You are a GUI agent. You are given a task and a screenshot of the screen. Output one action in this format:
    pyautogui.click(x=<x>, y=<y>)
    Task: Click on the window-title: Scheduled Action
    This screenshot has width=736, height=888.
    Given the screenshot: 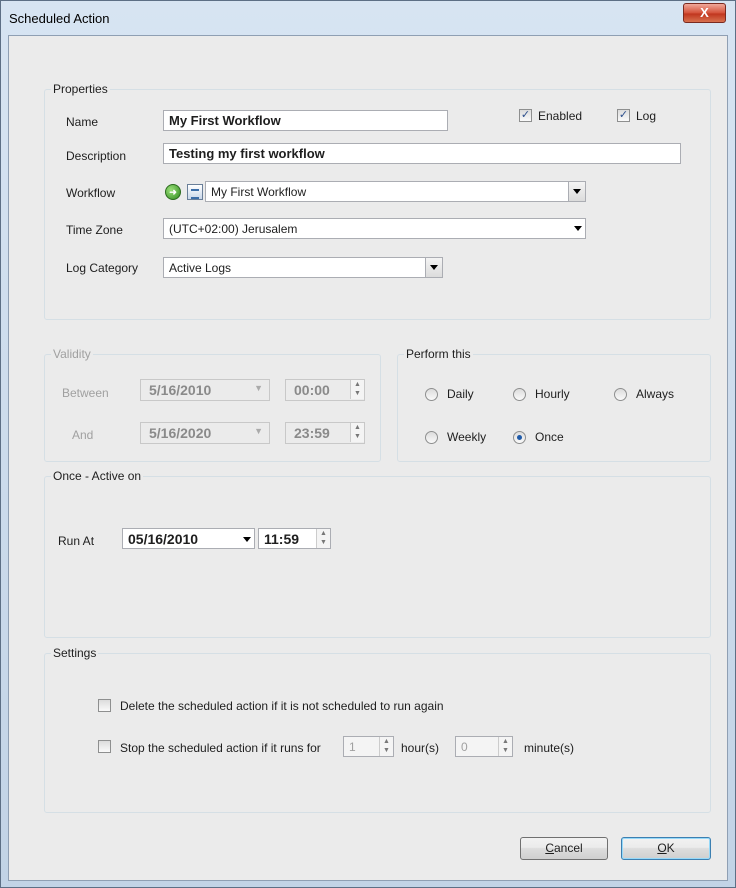 What is the action you would take?
    pyautogui.click(x=59, y=18)
    